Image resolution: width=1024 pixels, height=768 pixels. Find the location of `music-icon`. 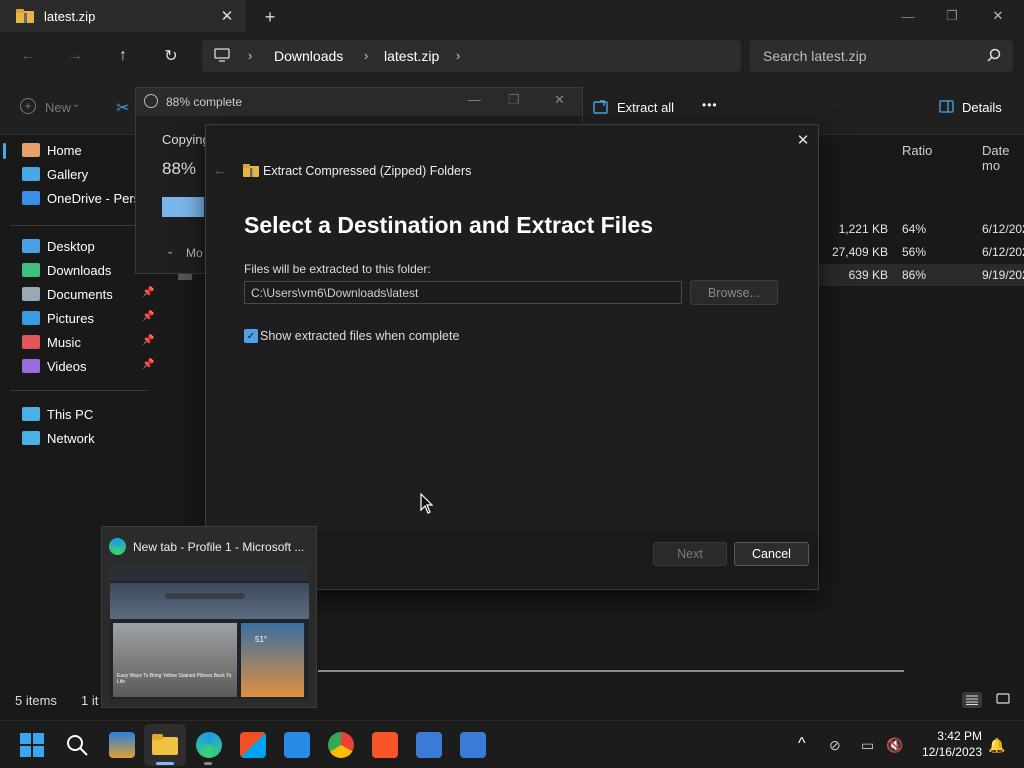

music-icon is located at coordinates (31, 342).